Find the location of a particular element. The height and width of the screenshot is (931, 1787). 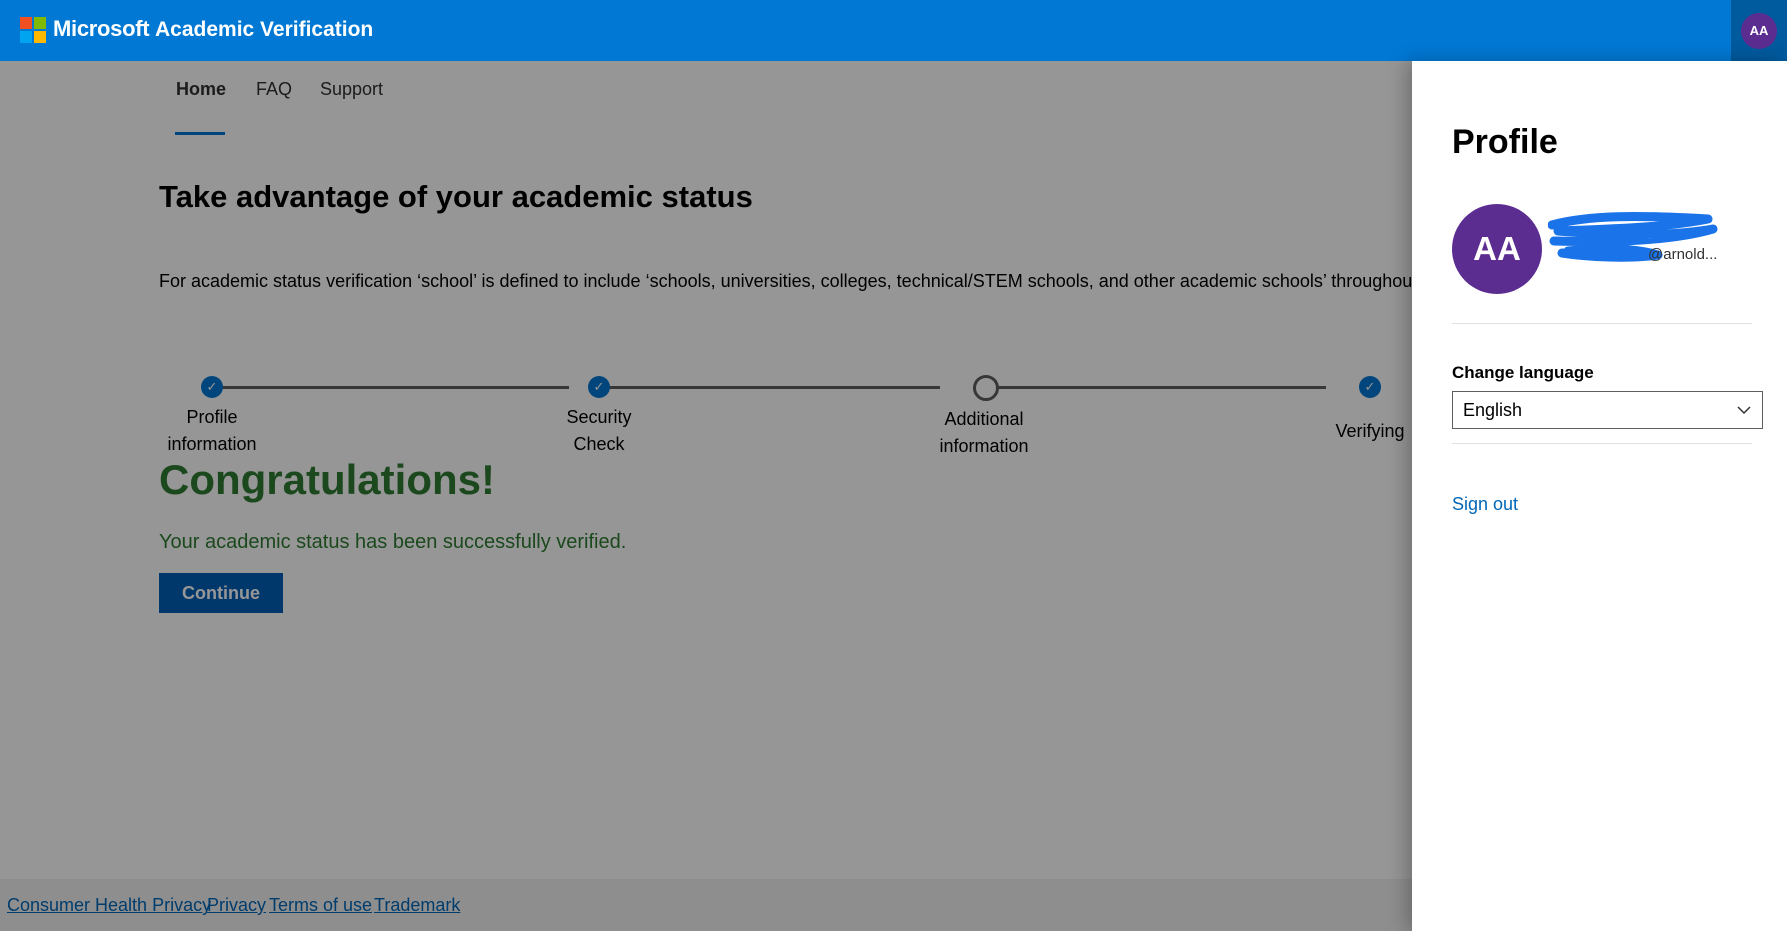

account-button: AA is located at coordinates (1759, 30).